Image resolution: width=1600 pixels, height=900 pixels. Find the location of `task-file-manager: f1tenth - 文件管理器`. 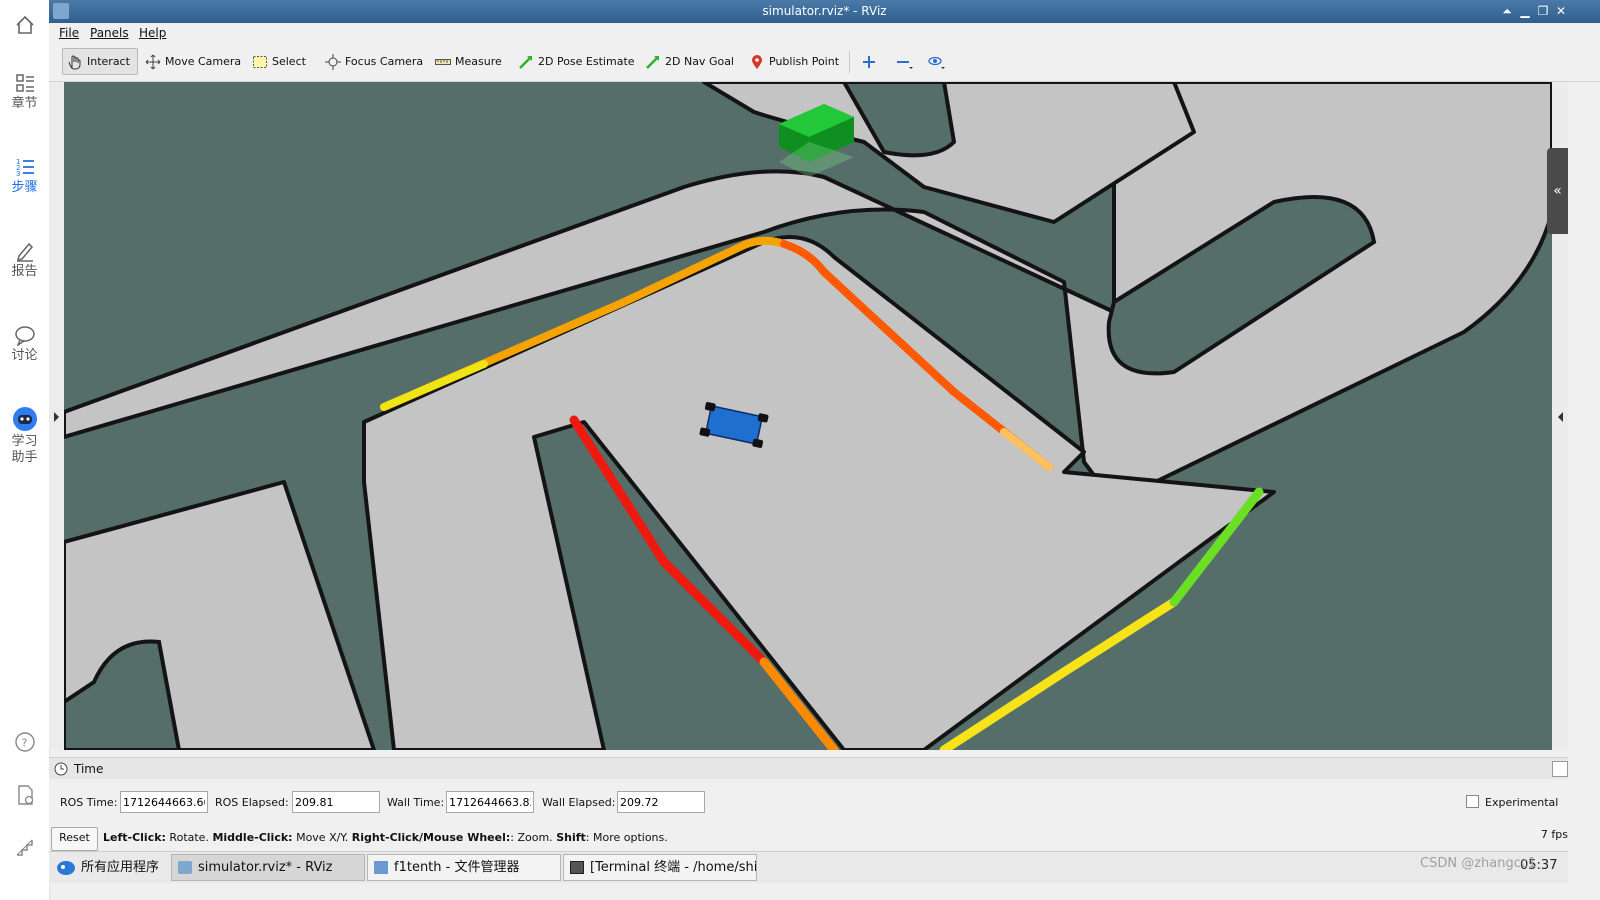

task-file-manager: f1tenth - 文件管理器 is located at coordinates (464, 867).